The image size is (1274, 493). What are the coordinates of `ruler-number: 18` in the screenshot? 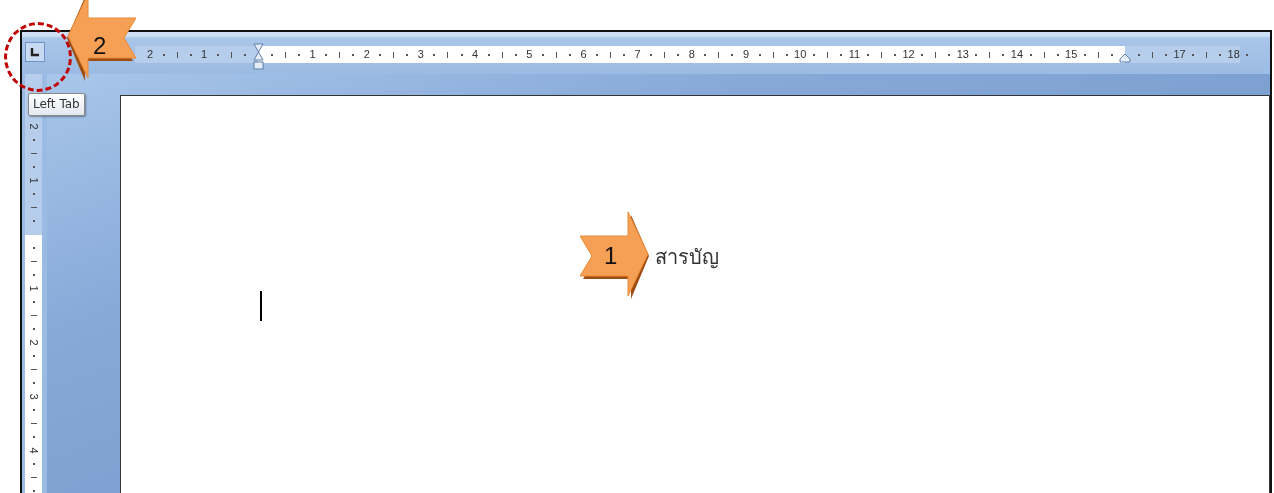 It's located at (1233, 54).